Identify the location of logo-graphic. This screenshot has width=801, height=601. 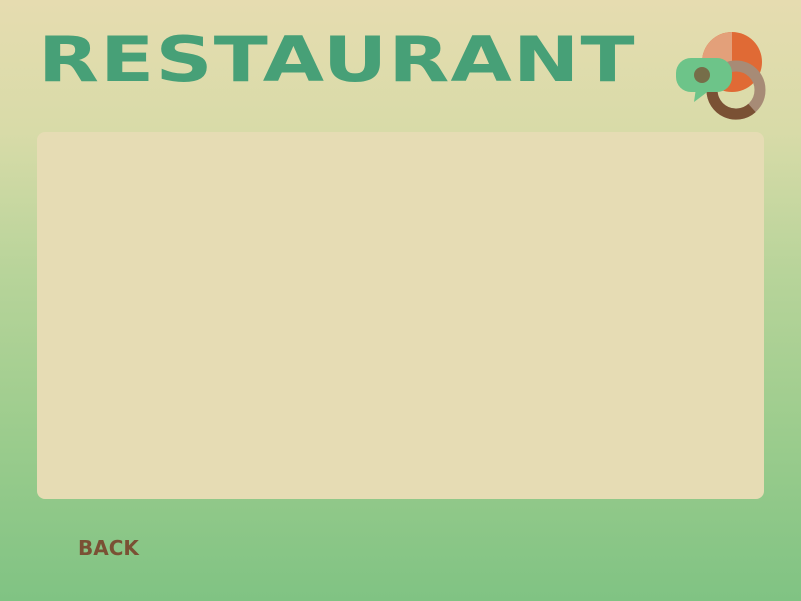
(721, 76).